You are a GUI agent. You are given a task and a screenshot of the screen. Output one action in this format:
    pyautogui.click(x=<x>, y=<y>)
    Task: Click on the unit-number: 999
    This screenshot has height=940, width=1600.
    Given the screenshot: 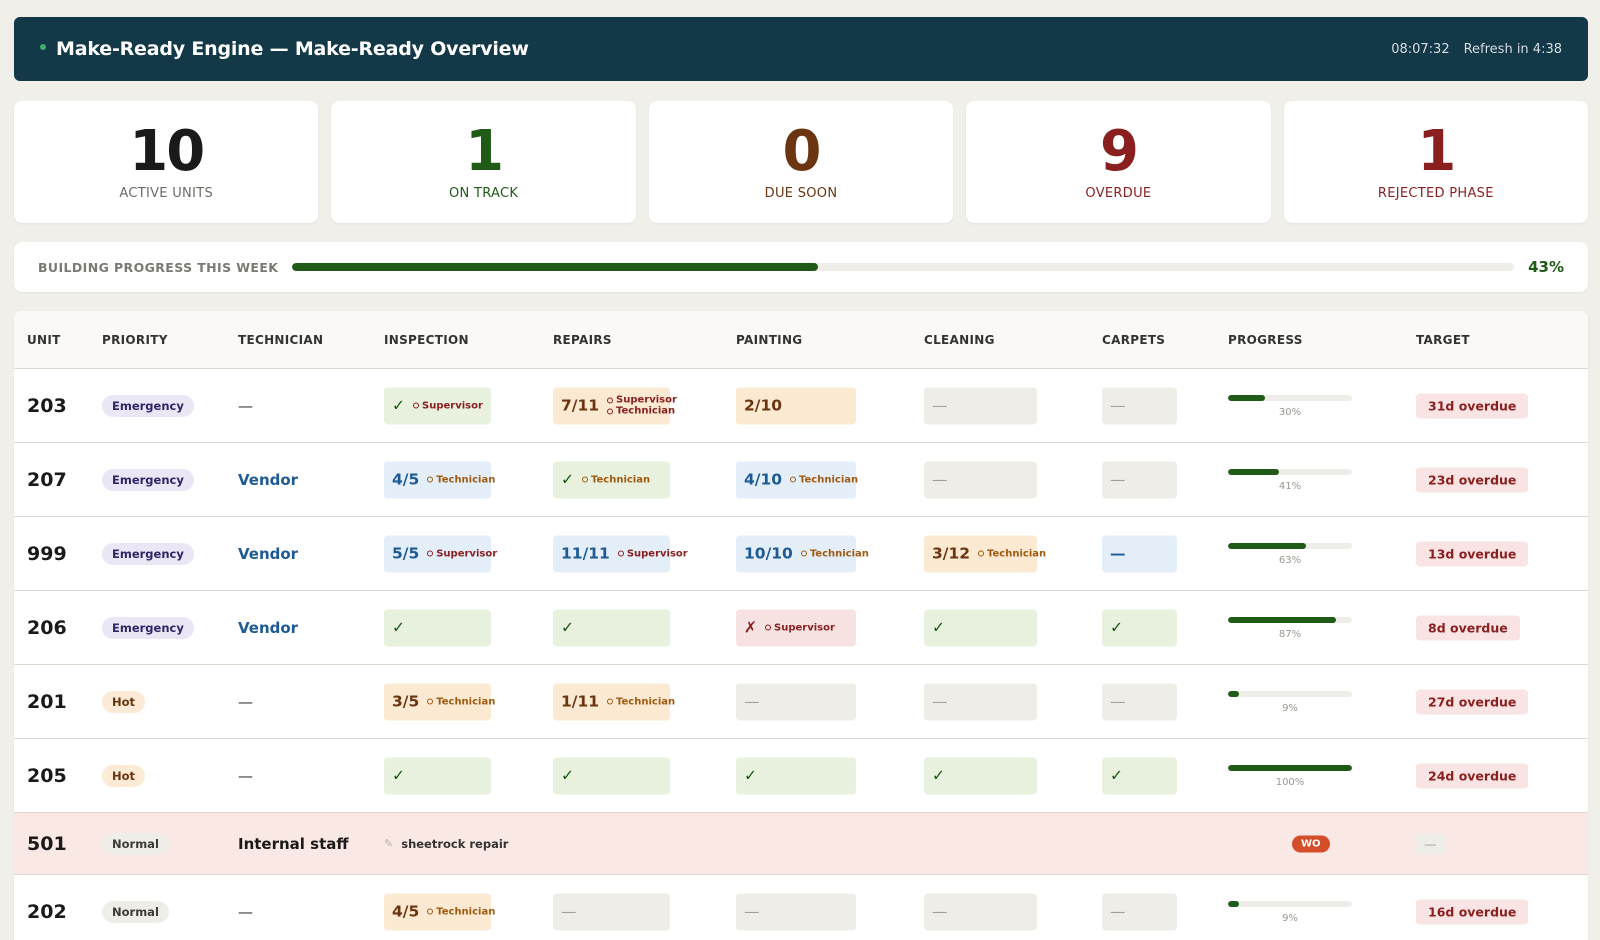 What is the action you would take?
    pyautogui.click(x=47, y=554)
    